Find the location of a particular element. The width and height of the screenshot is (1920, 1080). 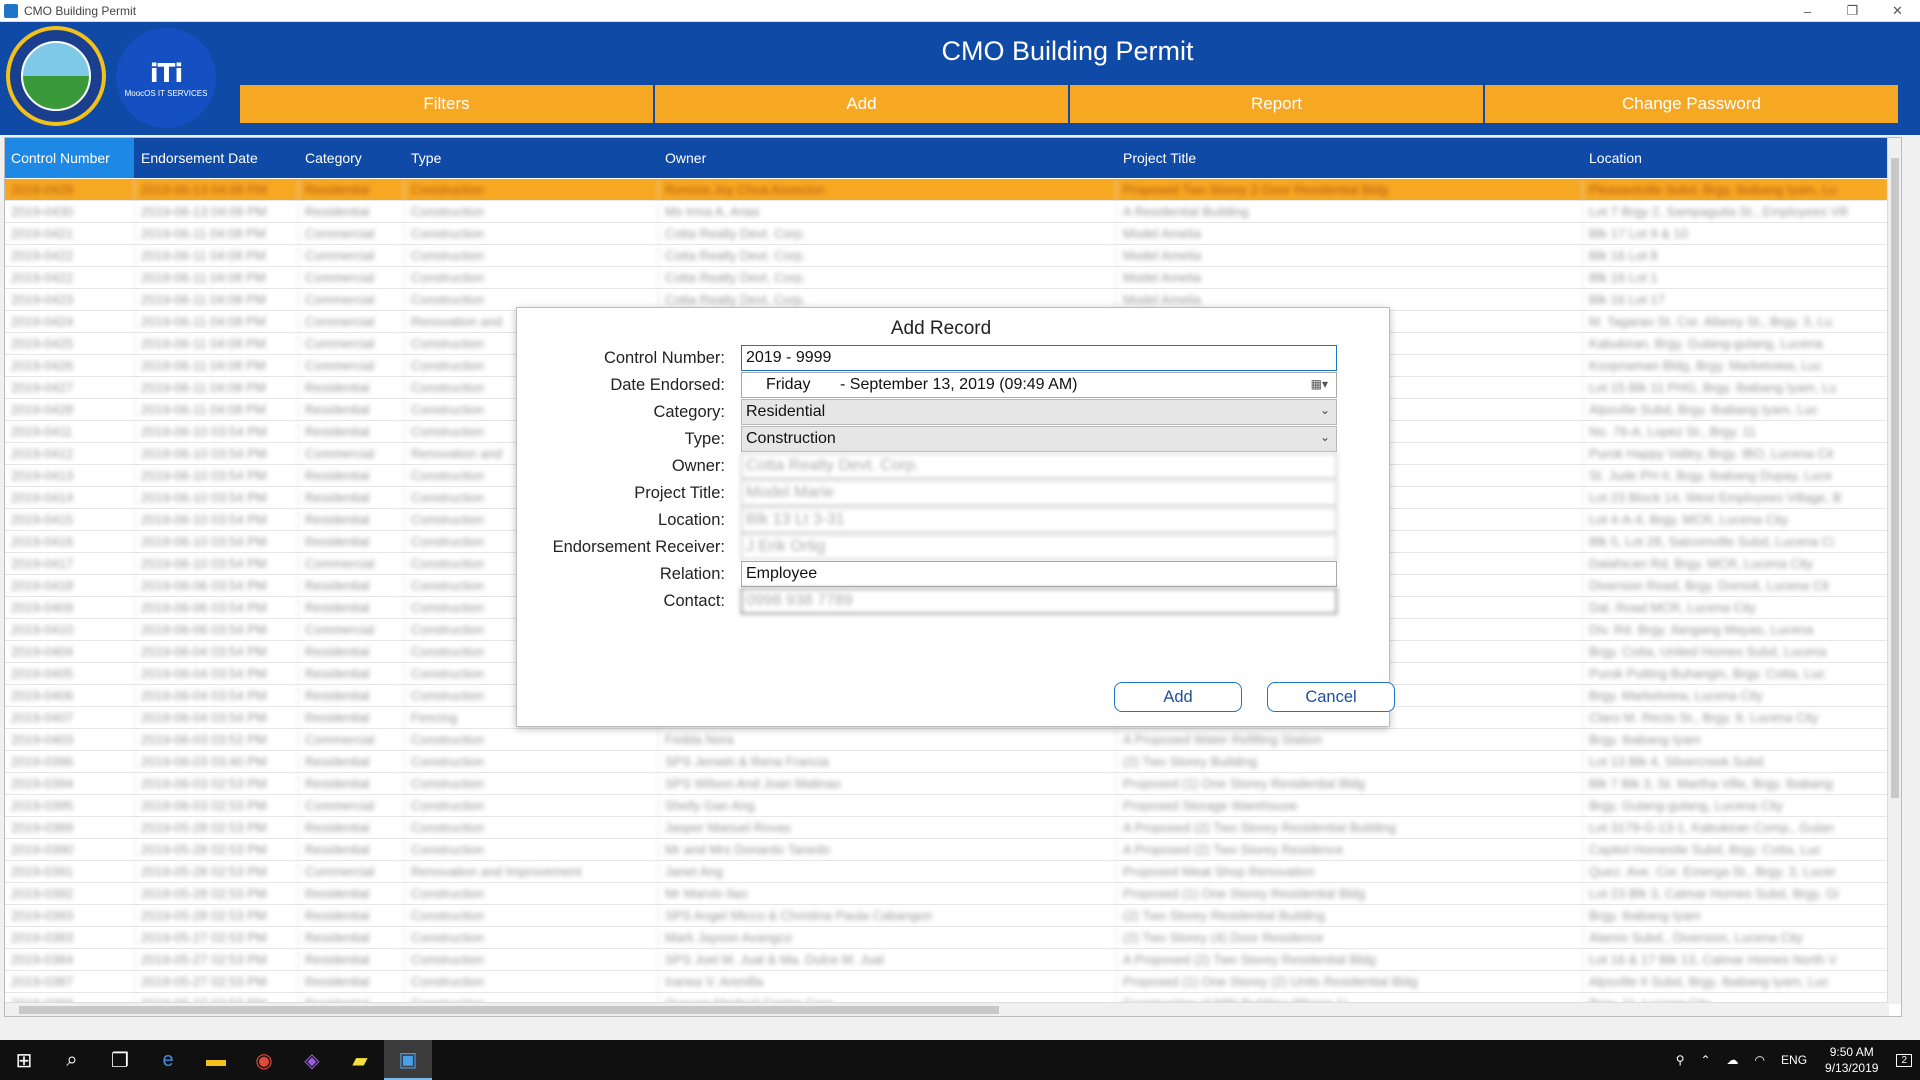

vertical-scrollbar is located at coordinates (1894, 571).